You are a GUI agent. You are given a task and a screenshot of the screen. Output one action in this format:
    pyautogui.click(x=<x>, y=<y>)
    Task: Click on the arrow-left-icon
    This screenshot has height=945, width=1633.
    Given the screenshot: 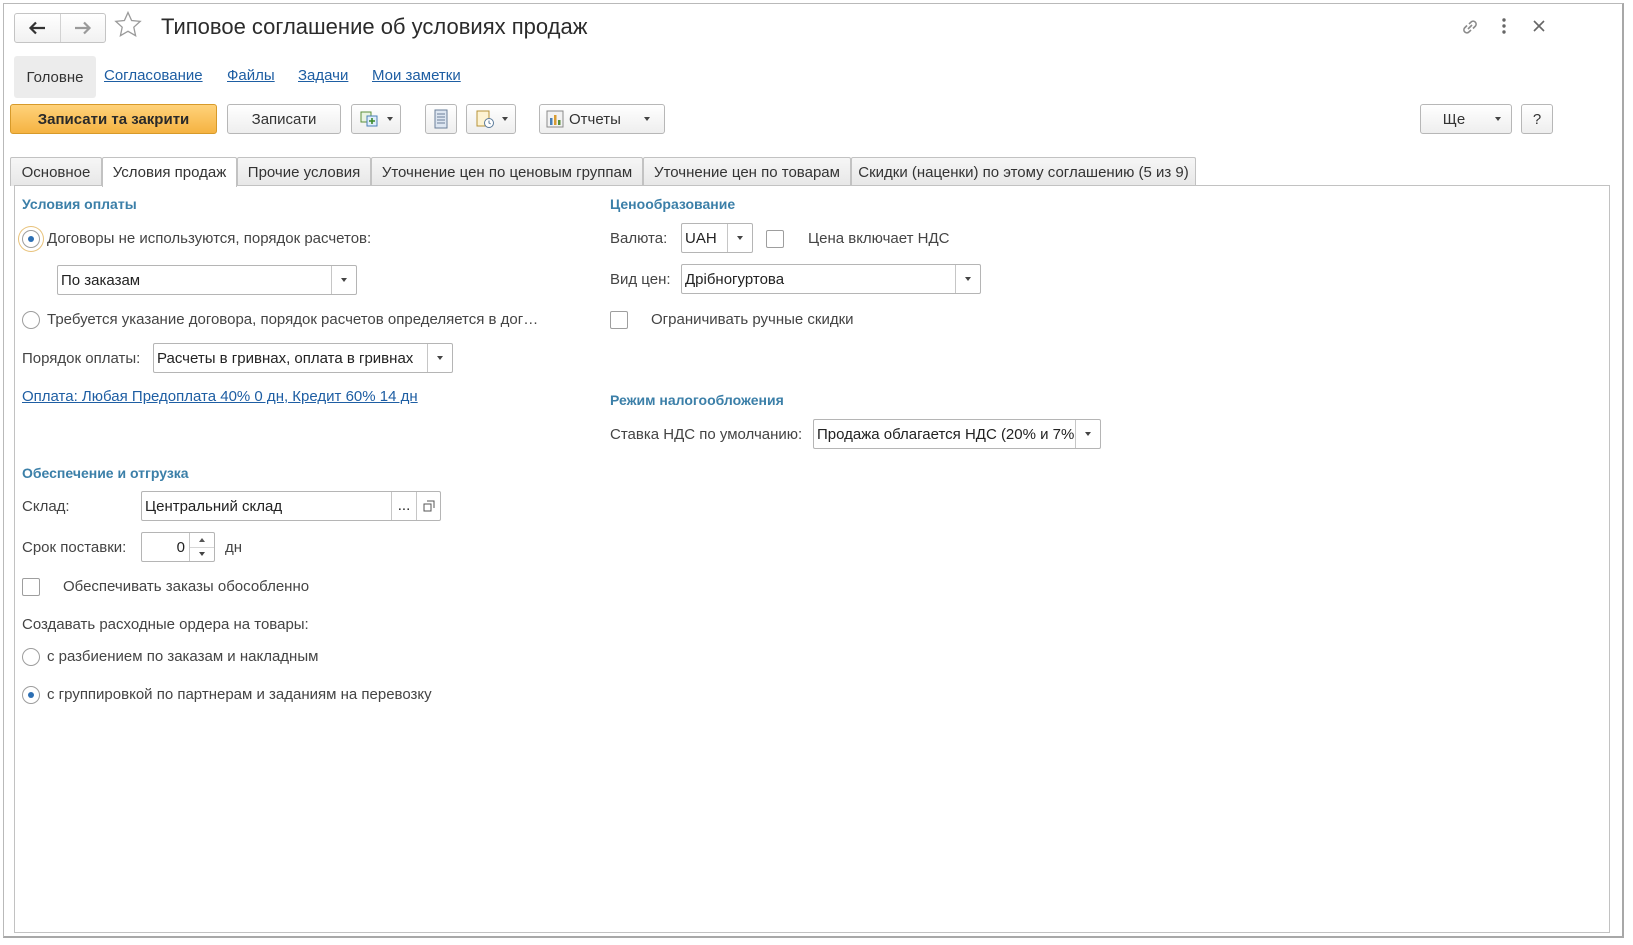 What is the action you would take?
    pyautogui.click(x=37, y=28)
    